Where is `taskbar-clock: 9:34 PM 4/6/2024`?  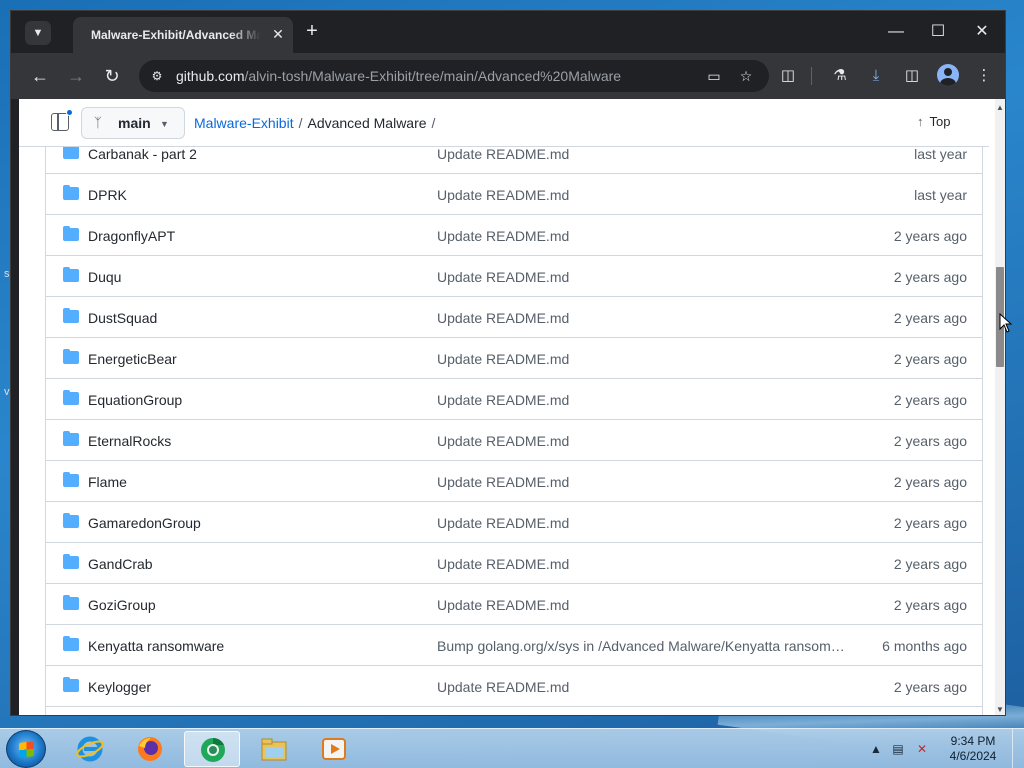 taskbar-clock: 9:34 PM 4/6/2024 is located at coordinates (973, 749).